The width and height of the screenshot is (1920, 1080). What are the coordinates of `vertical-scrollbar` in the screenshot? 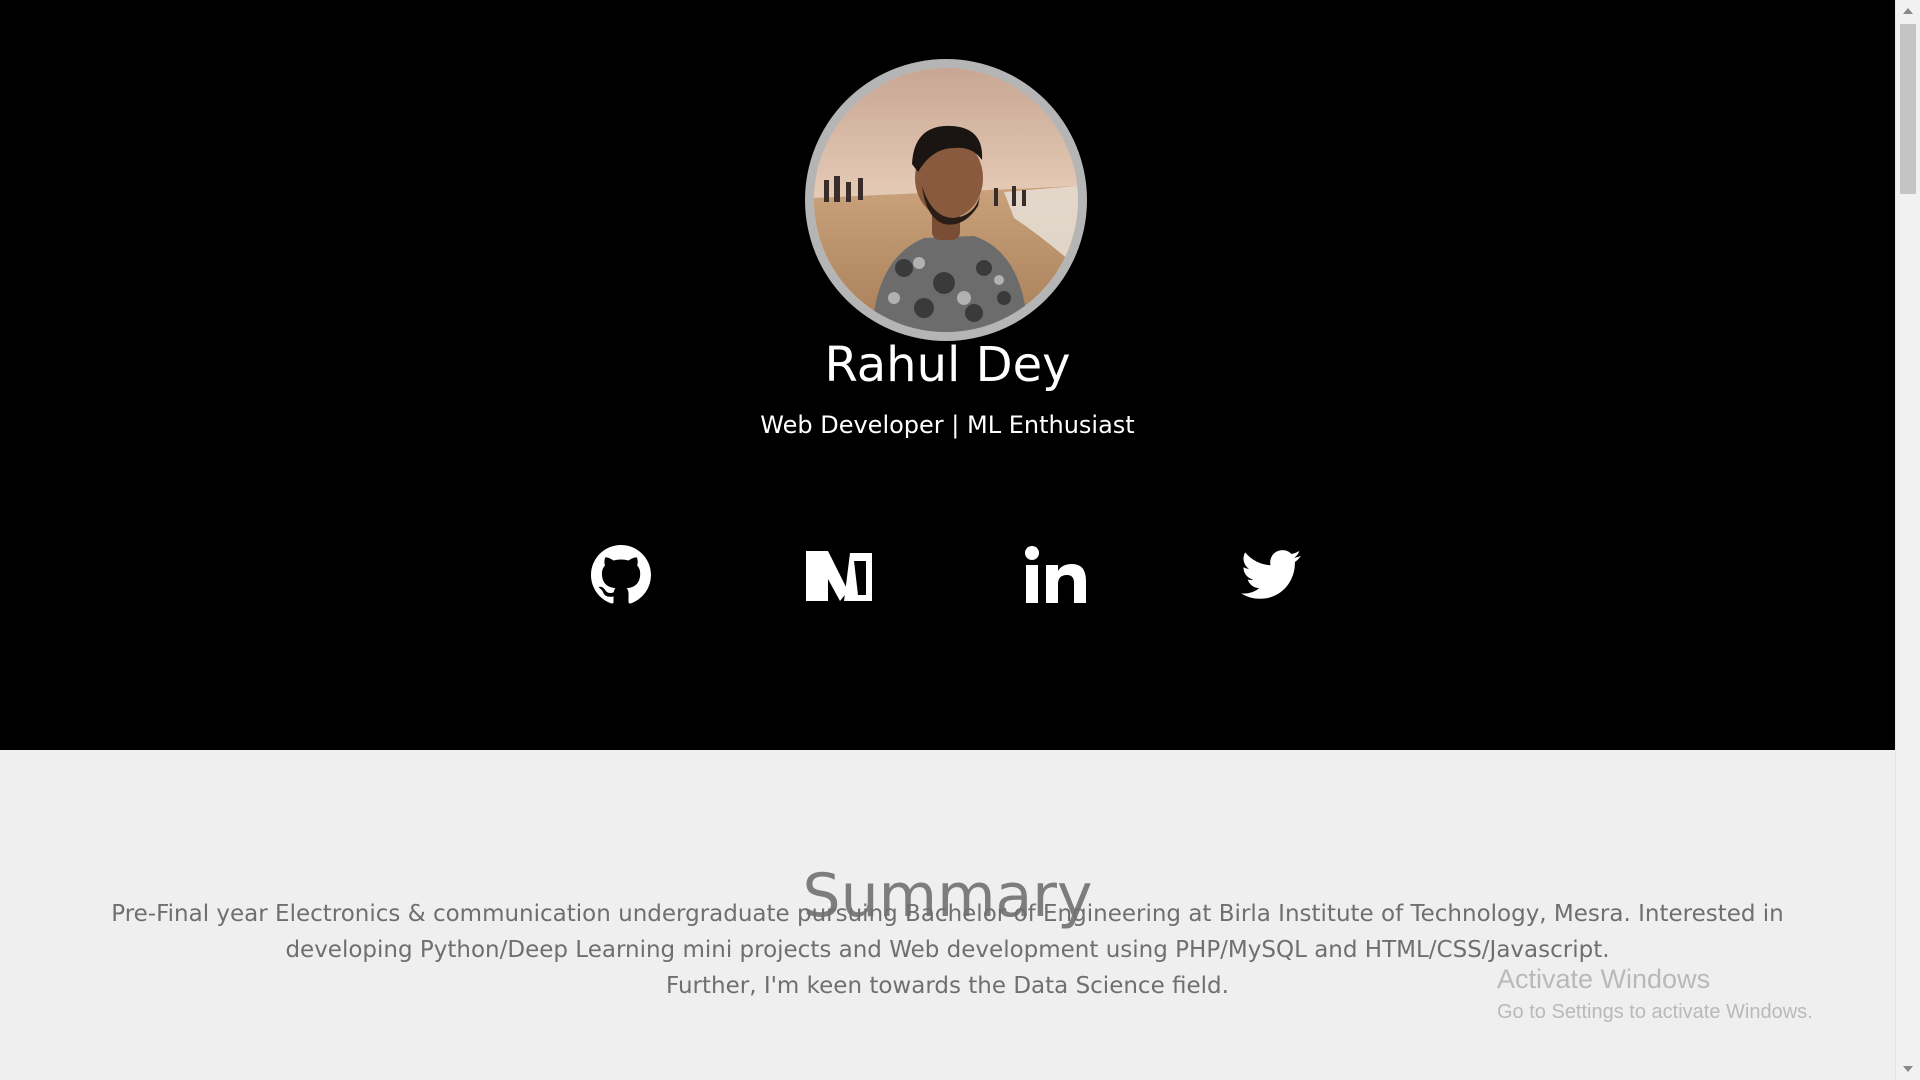 It's located at (1907, 540).